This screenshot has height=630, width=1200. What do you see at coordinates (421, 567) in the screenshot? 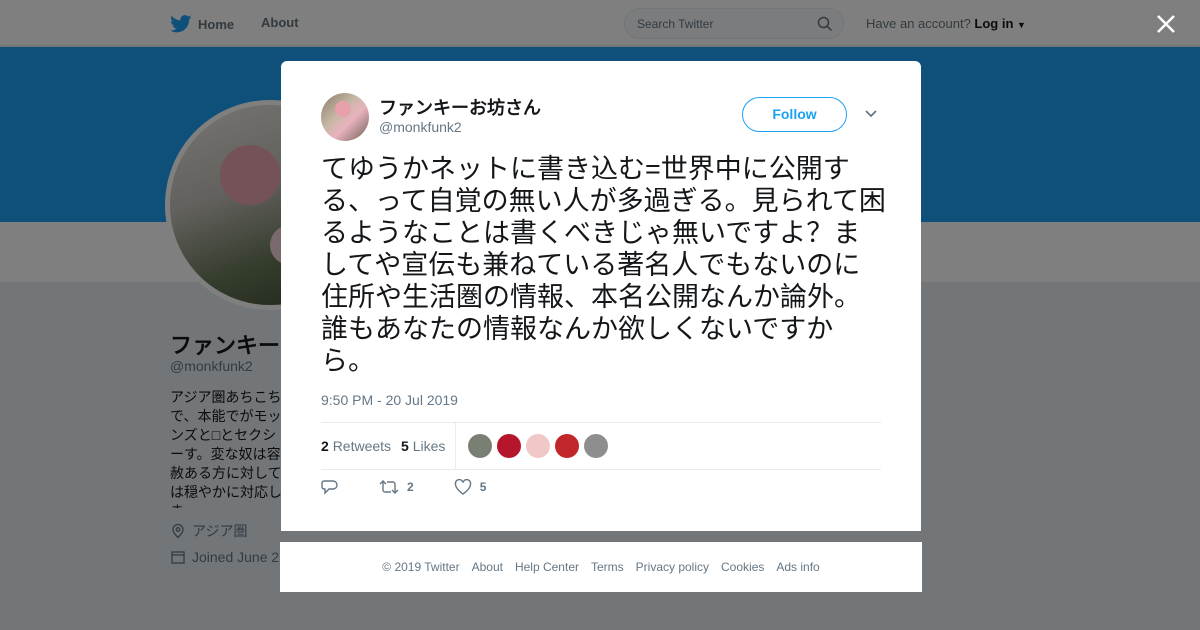
I see `footer-copyright: © 2019 Twitter` at bounding box center [421, 567].